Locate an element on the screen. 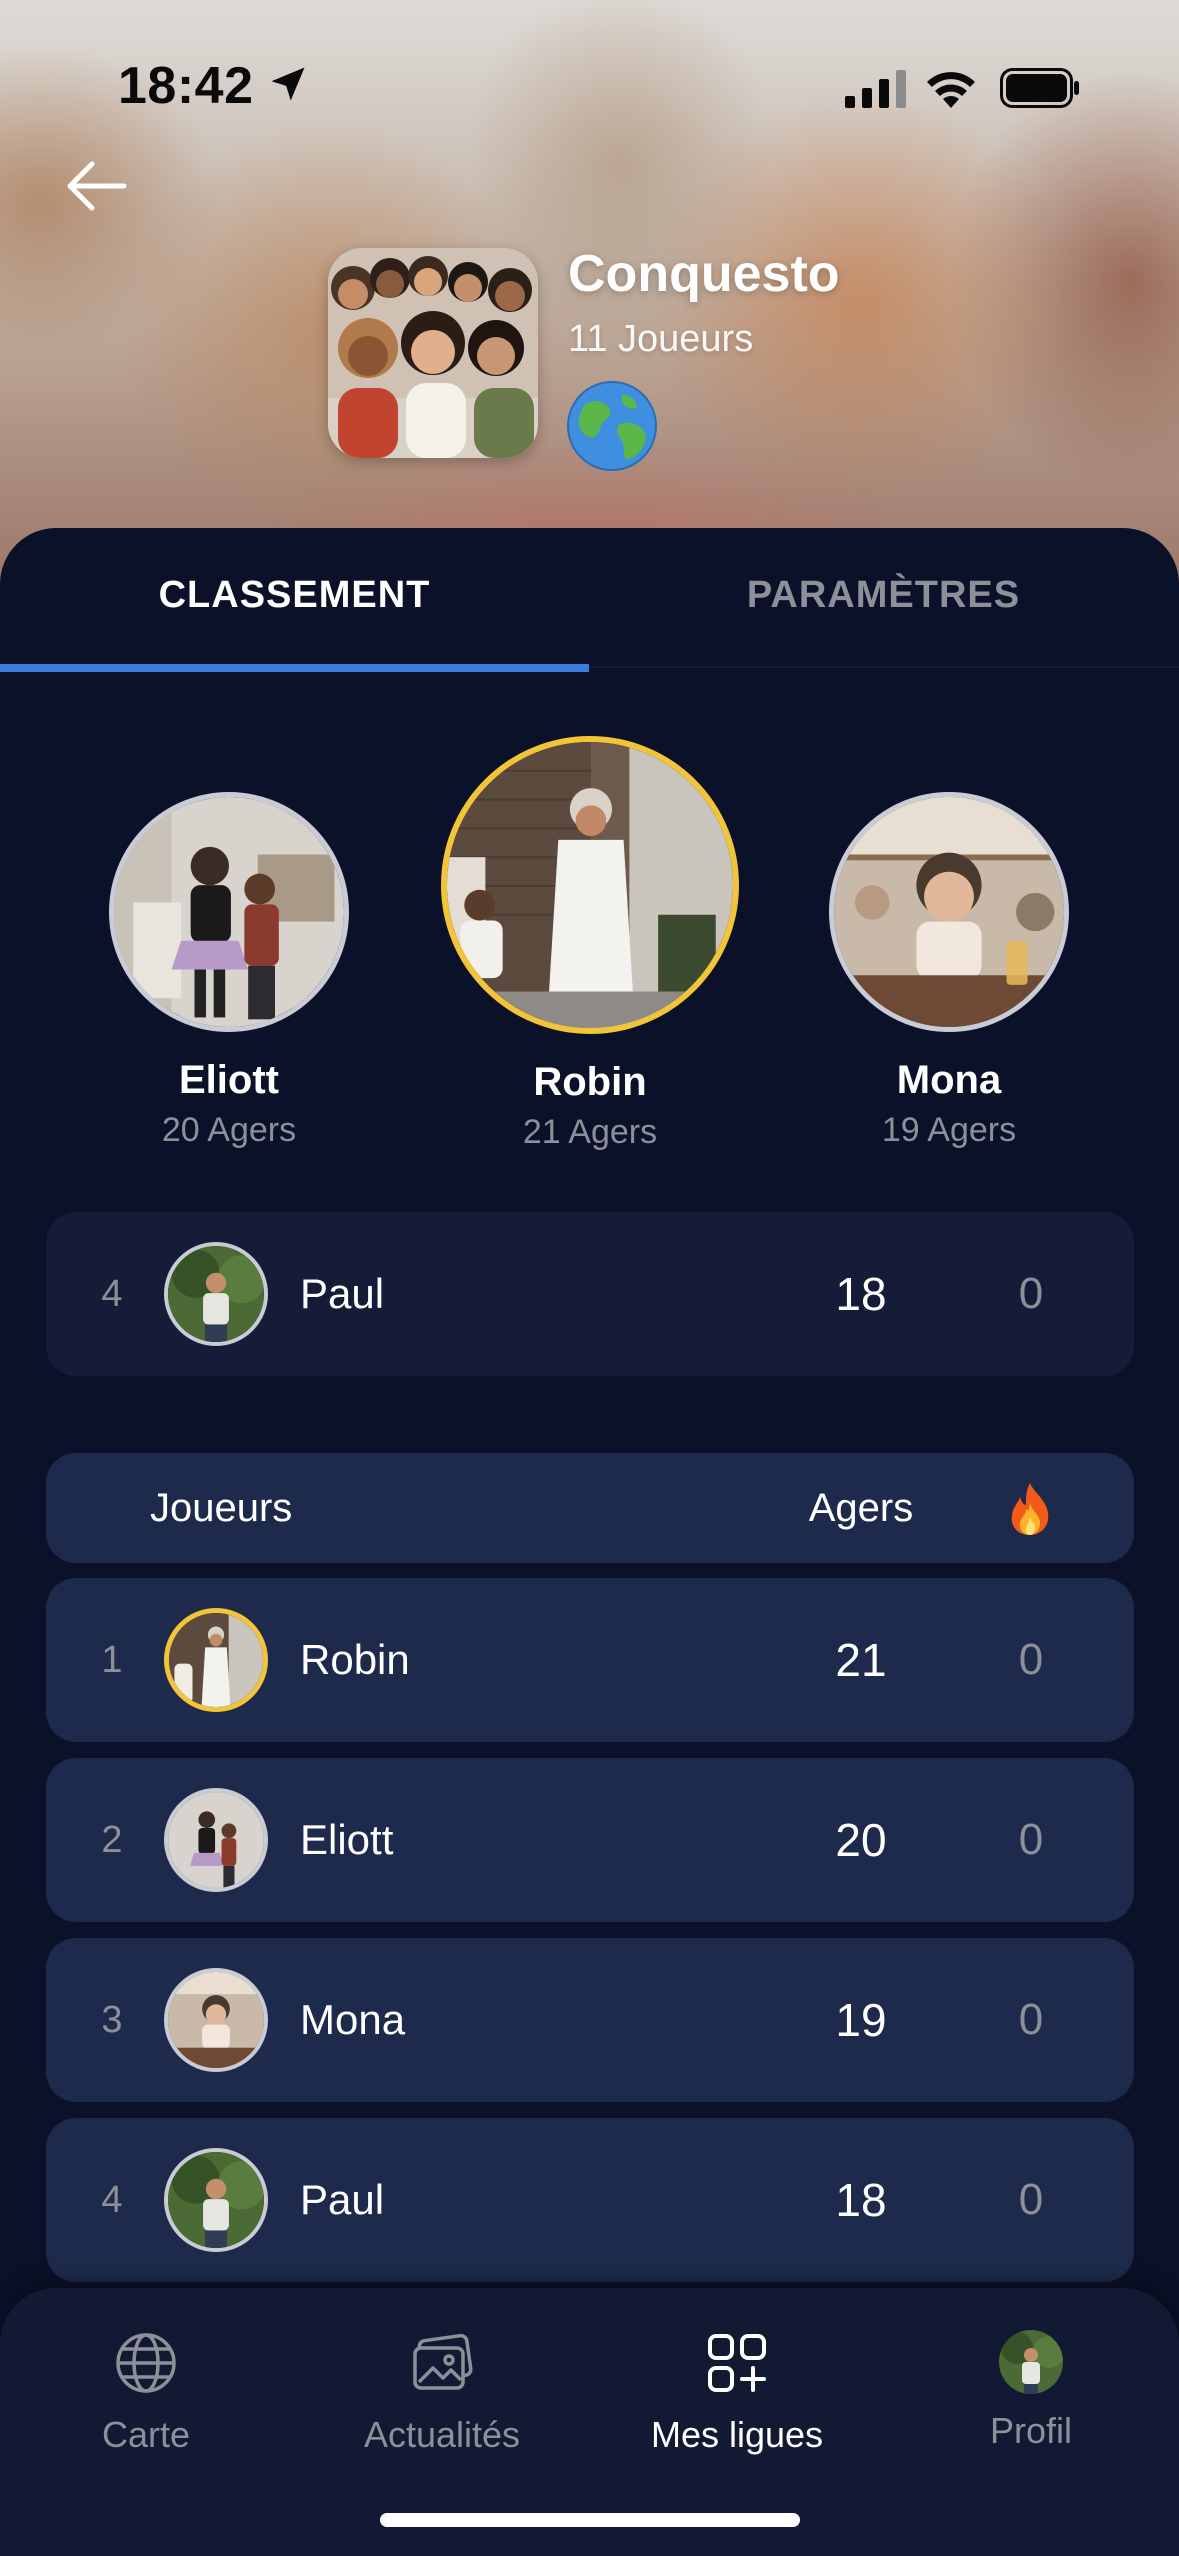 The width and height of the screenshot is (1179, 2556). active-tab-indicator is located at coordinates (294, 668).